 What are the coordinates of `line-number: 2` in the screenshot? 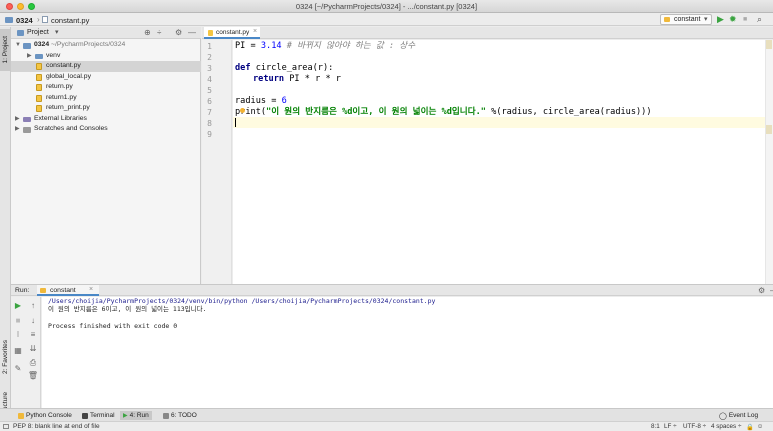 It's located at (207, 57).